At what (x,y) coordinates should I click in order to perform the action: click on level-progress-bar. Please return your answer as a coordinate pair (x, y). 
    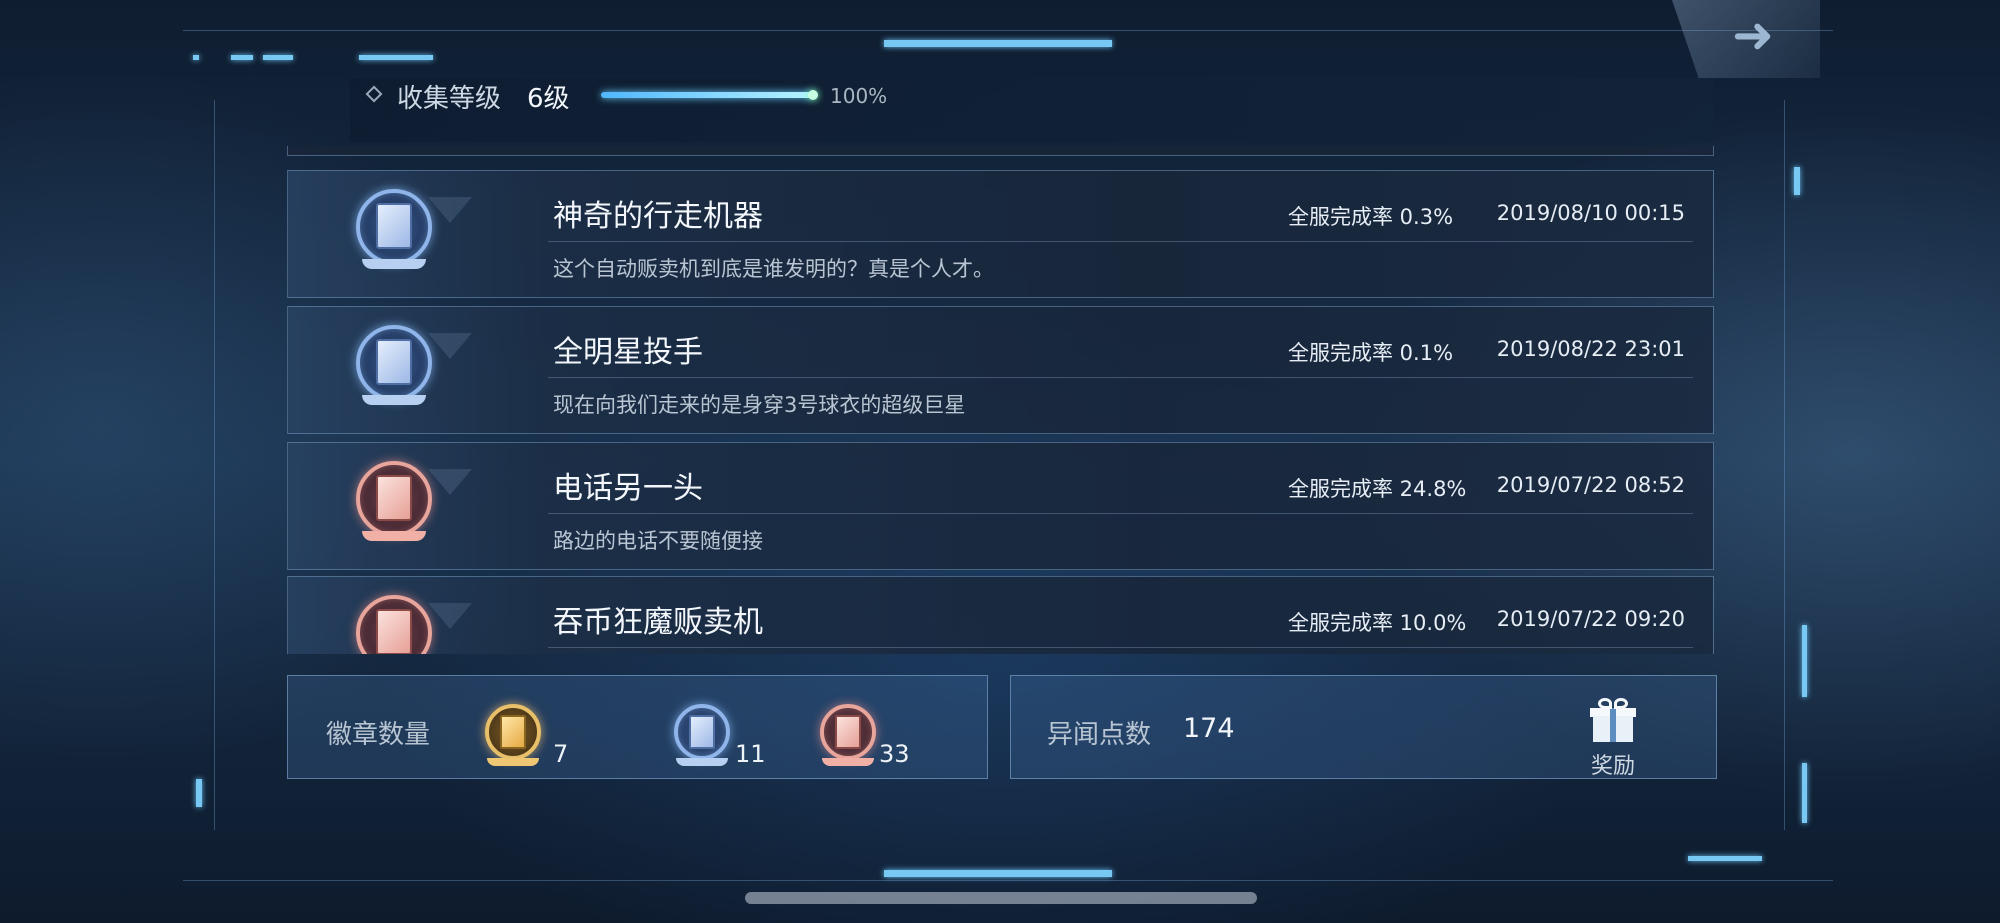
    Looking at the image, I should click on (709, 95).